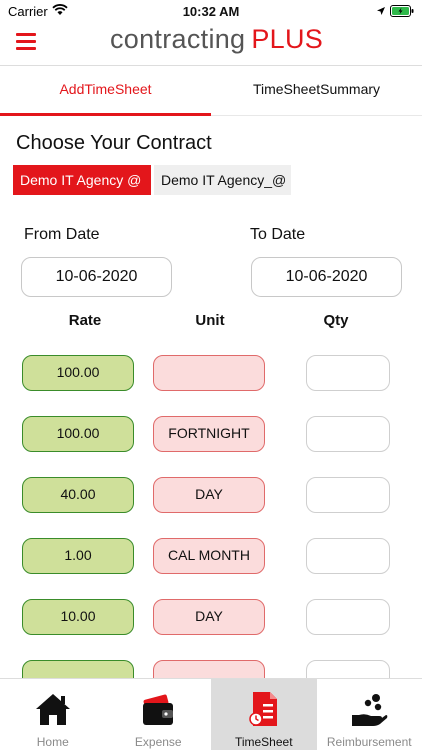 The width and height of the screenshot is (422, 750). I want to click on contract-option-selected: Demo IT Agency @, so click(82, 180).